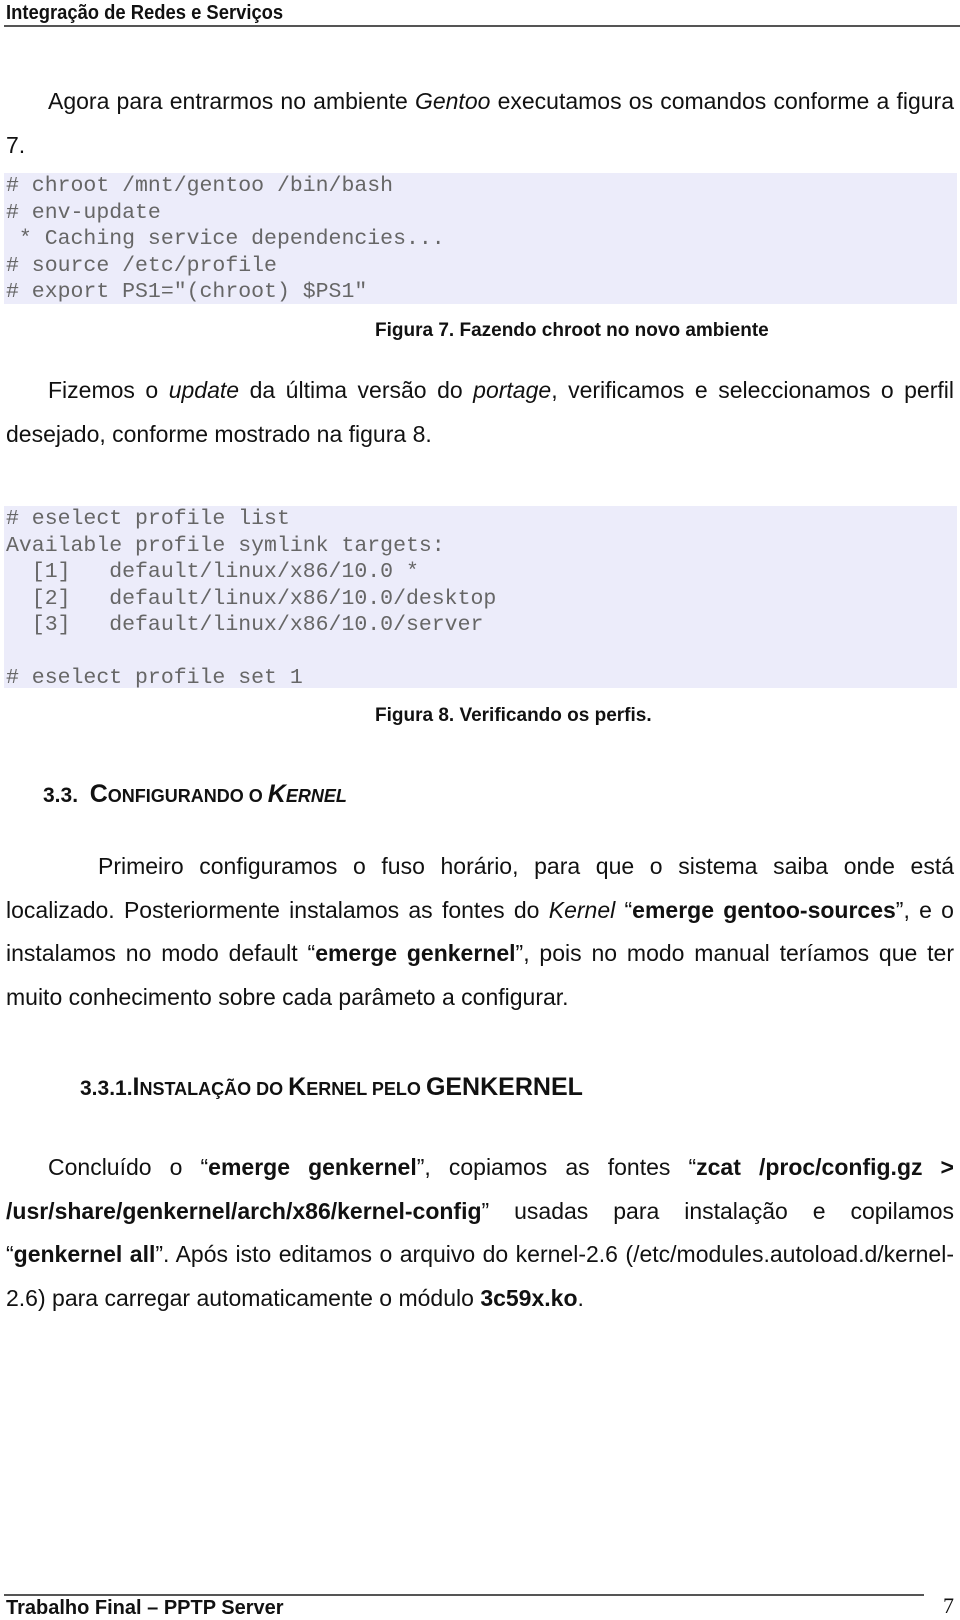 The image size is (960, 1620). Describe the element at coordinates (187, 292) in the screenshot. I see `code-line: # export PS1="(chroot) $PS1"` at that location.